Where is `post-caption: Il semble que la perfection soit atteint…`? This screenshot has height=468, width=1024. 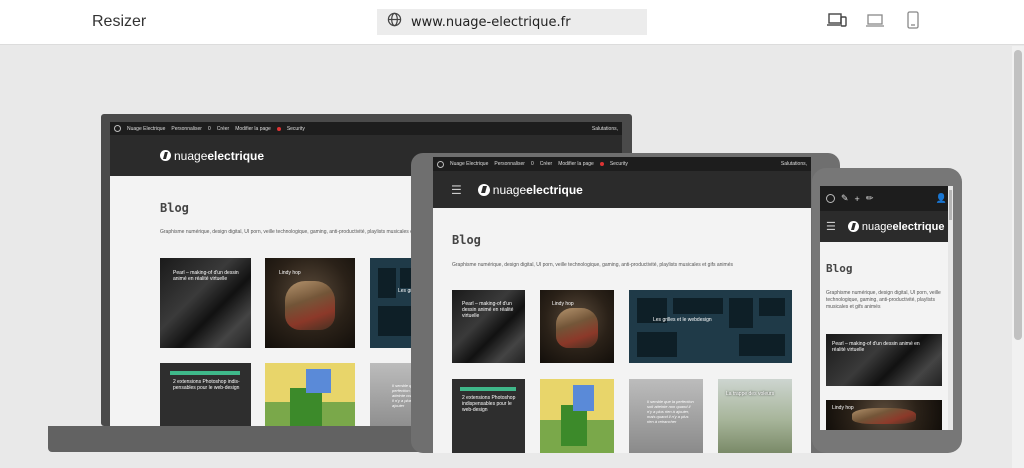
post-caption: Il semble que la perfection soit atteint… is located at coordinates (670, 411).